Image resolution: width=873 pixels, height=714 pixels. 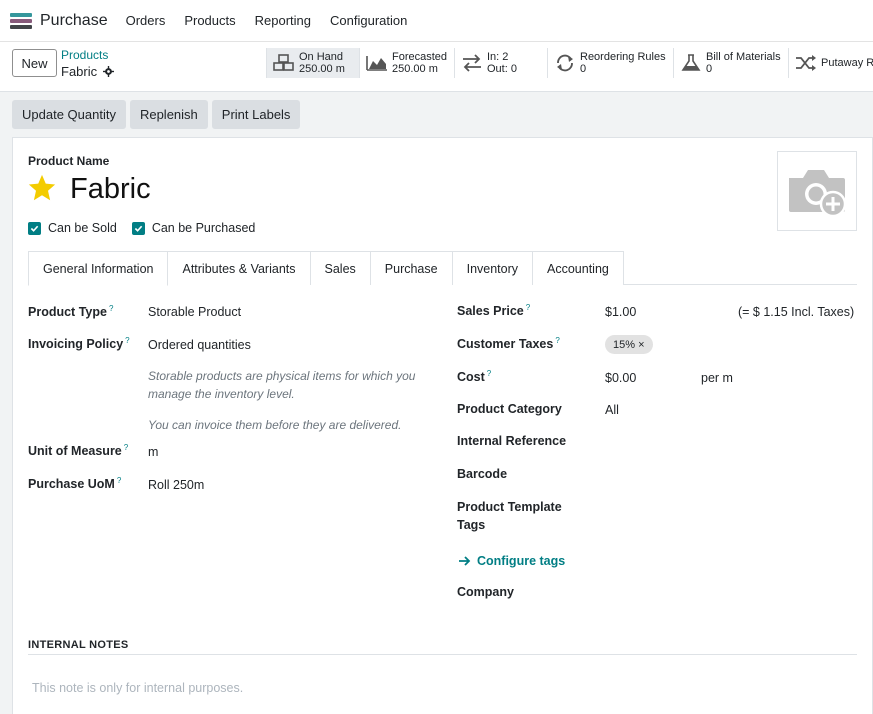 I want to click on uom-label: Unit of Measure?, so click(x=78, y=451).